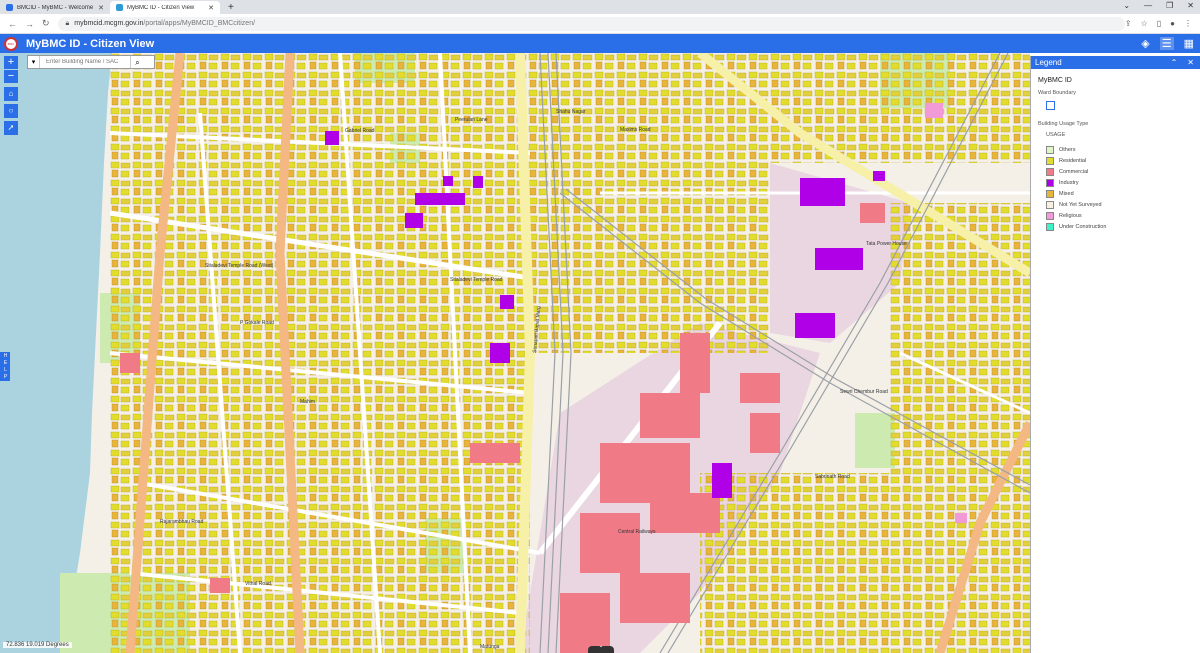 Image resolution: width=1200 pixels, height=653 pixels. Describe the element at coordinates (1158, 5) in the screenshot. I see `window-controls: ⌄ — ❐ ✕` at that location.